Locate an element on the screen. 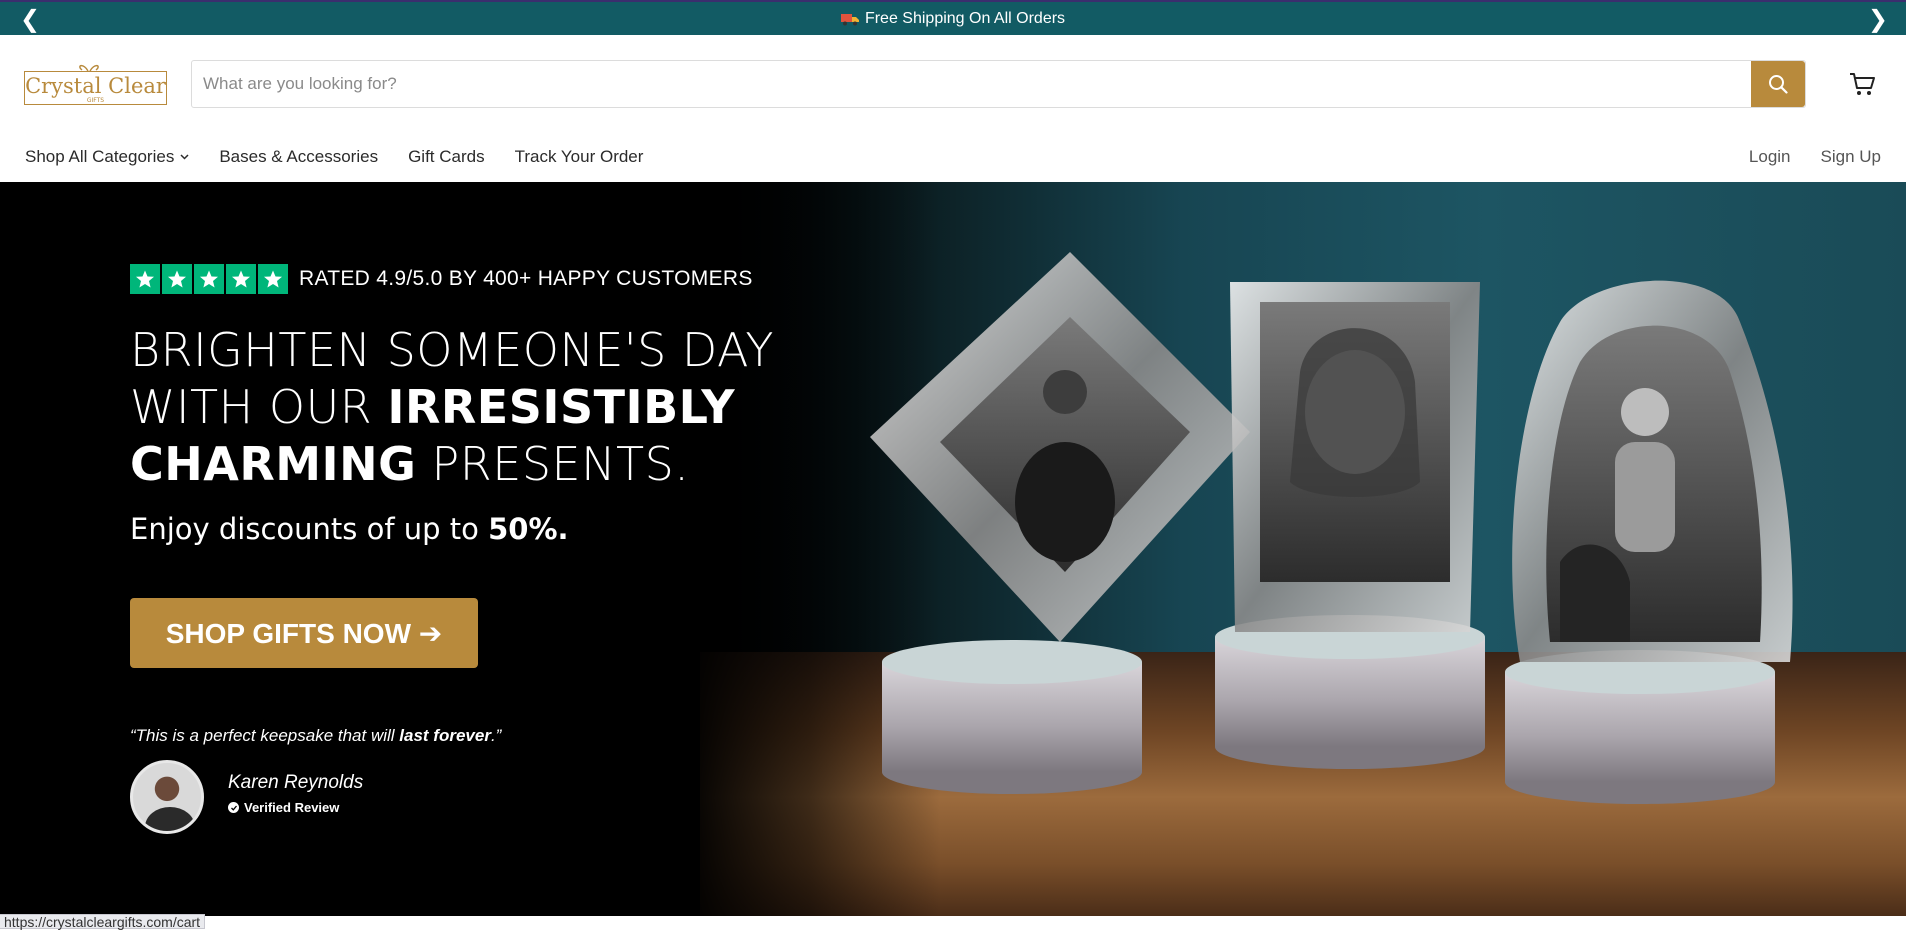 The image size is (1906, 930). quote-text-a: “This is a perfect keepsake that will is located at coordinates (265, 735).